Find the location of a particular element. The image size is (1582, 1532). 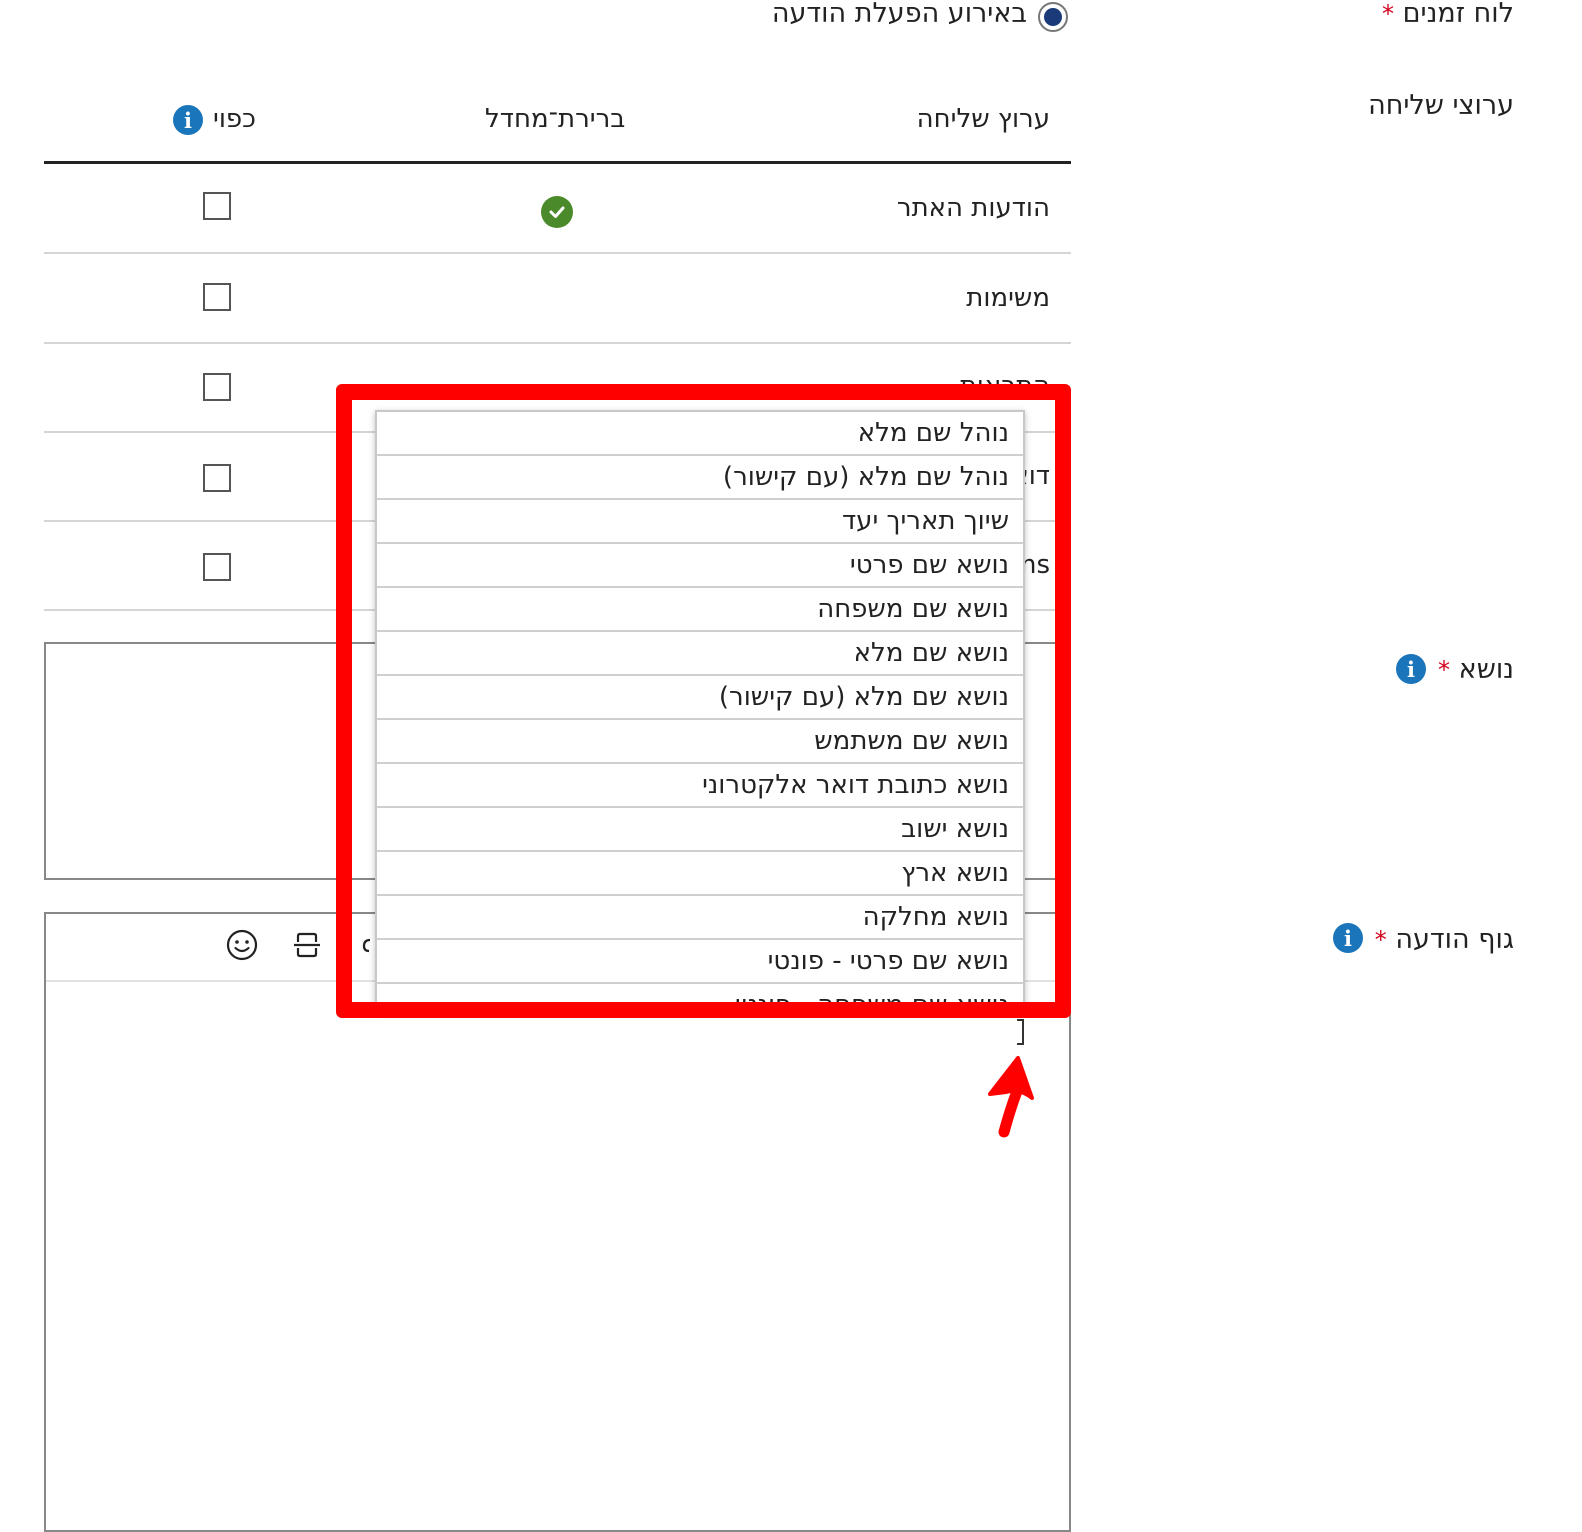

emoji-icon is located at coordinates (242, 945).